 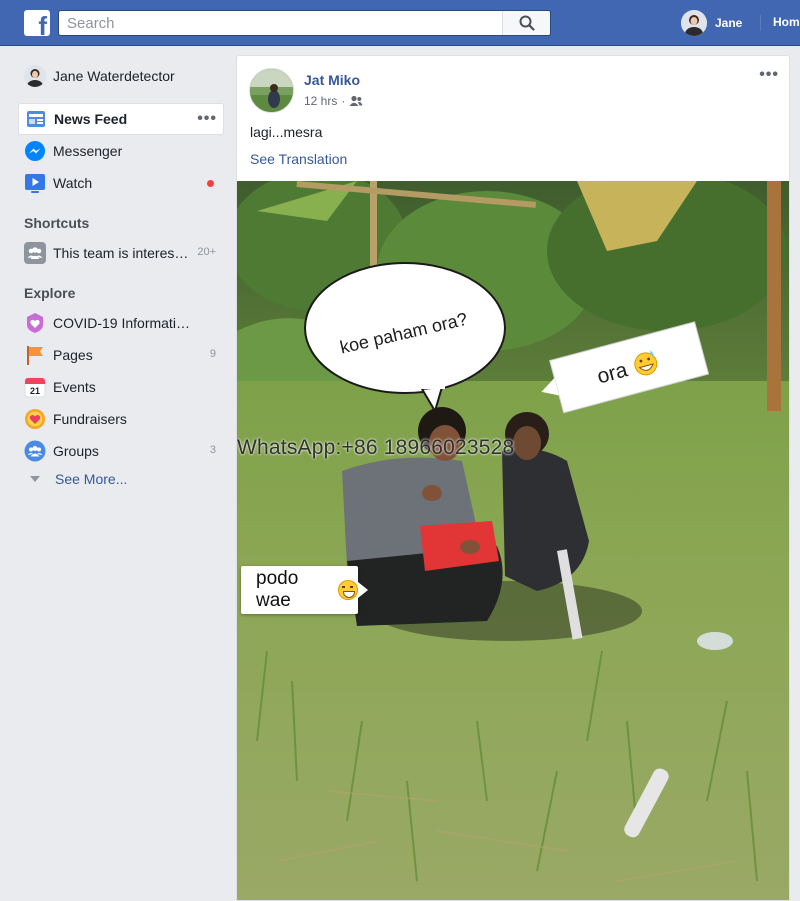 What do you see at coordinates (35, 183) in the screenshot?
I see `watch-icon` at bounding box center [35, 183].